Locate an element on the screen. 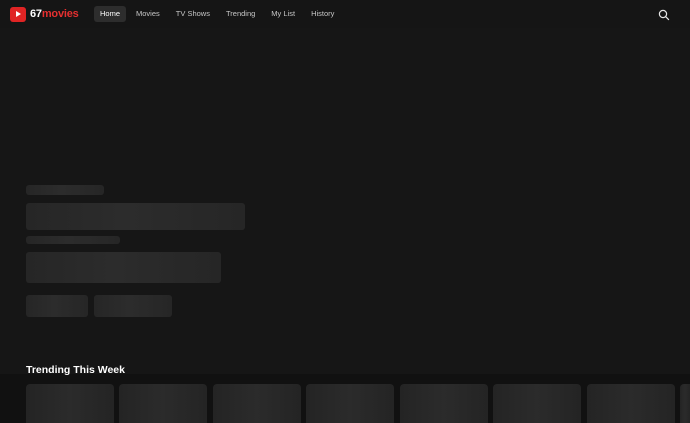  play-button-skeleton is located at coordinates (57, 306).